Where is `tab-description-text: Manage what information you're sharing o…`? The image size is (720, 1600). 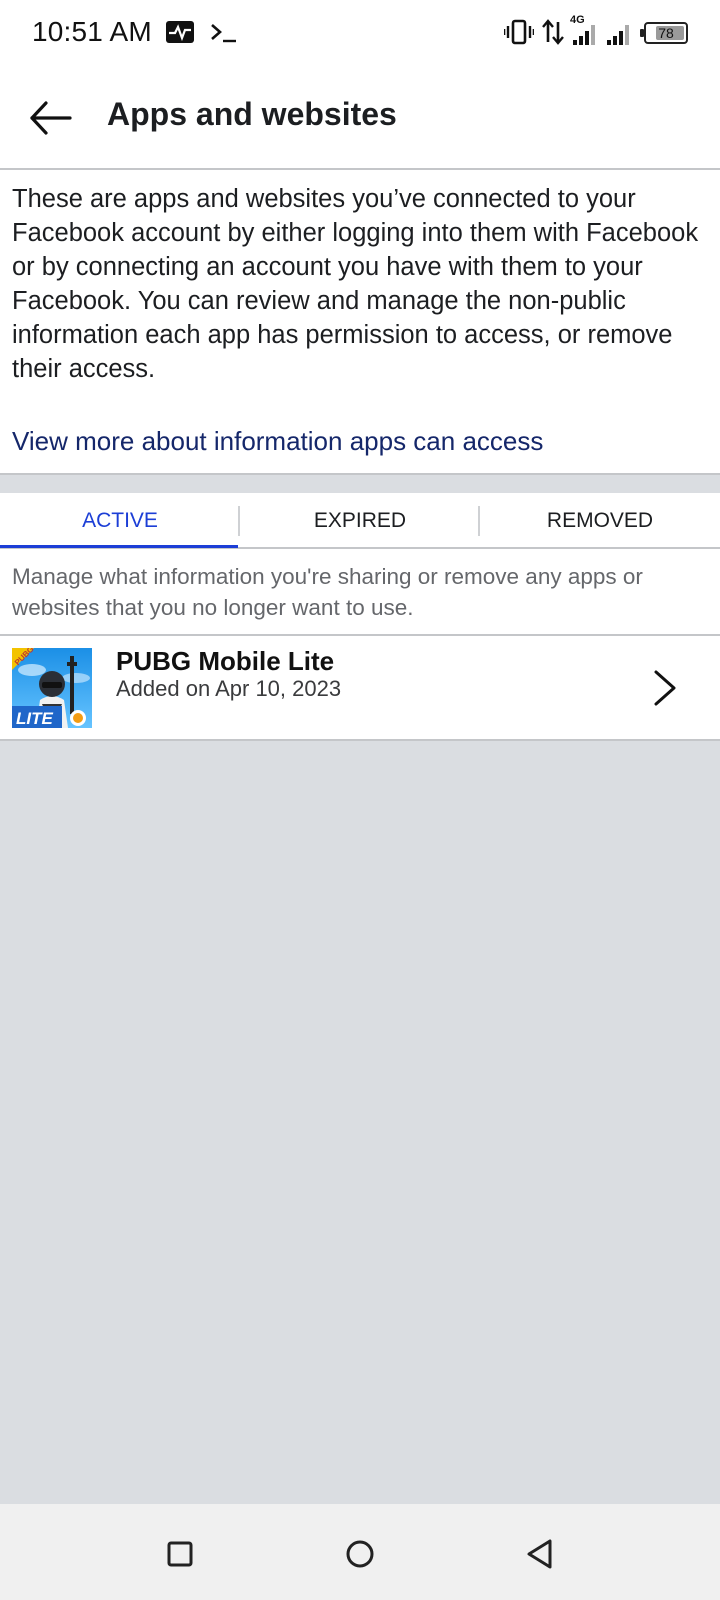 tab-description-text: Manage what information you're sharing o… is located at coordinates (327, 592).